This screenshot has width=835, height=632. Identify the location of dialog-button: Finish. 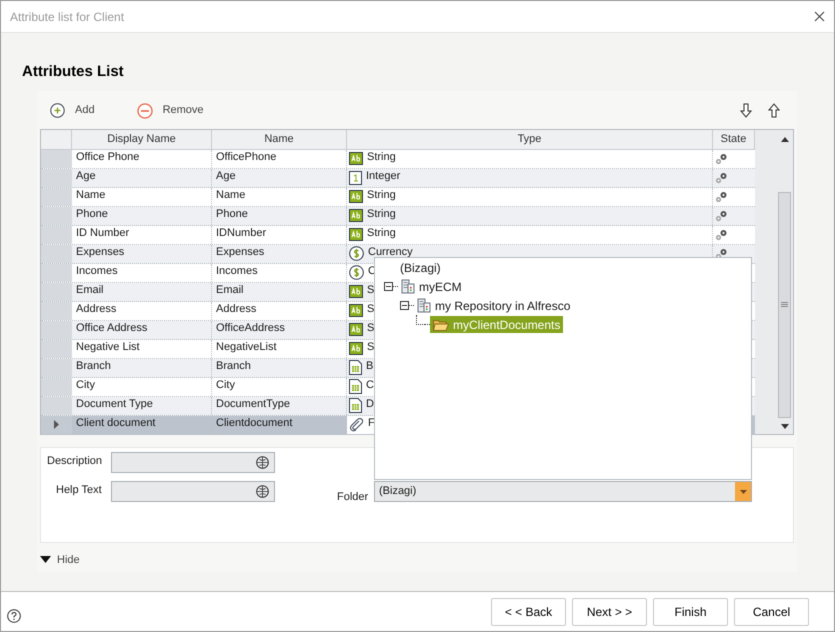
(690, 612).